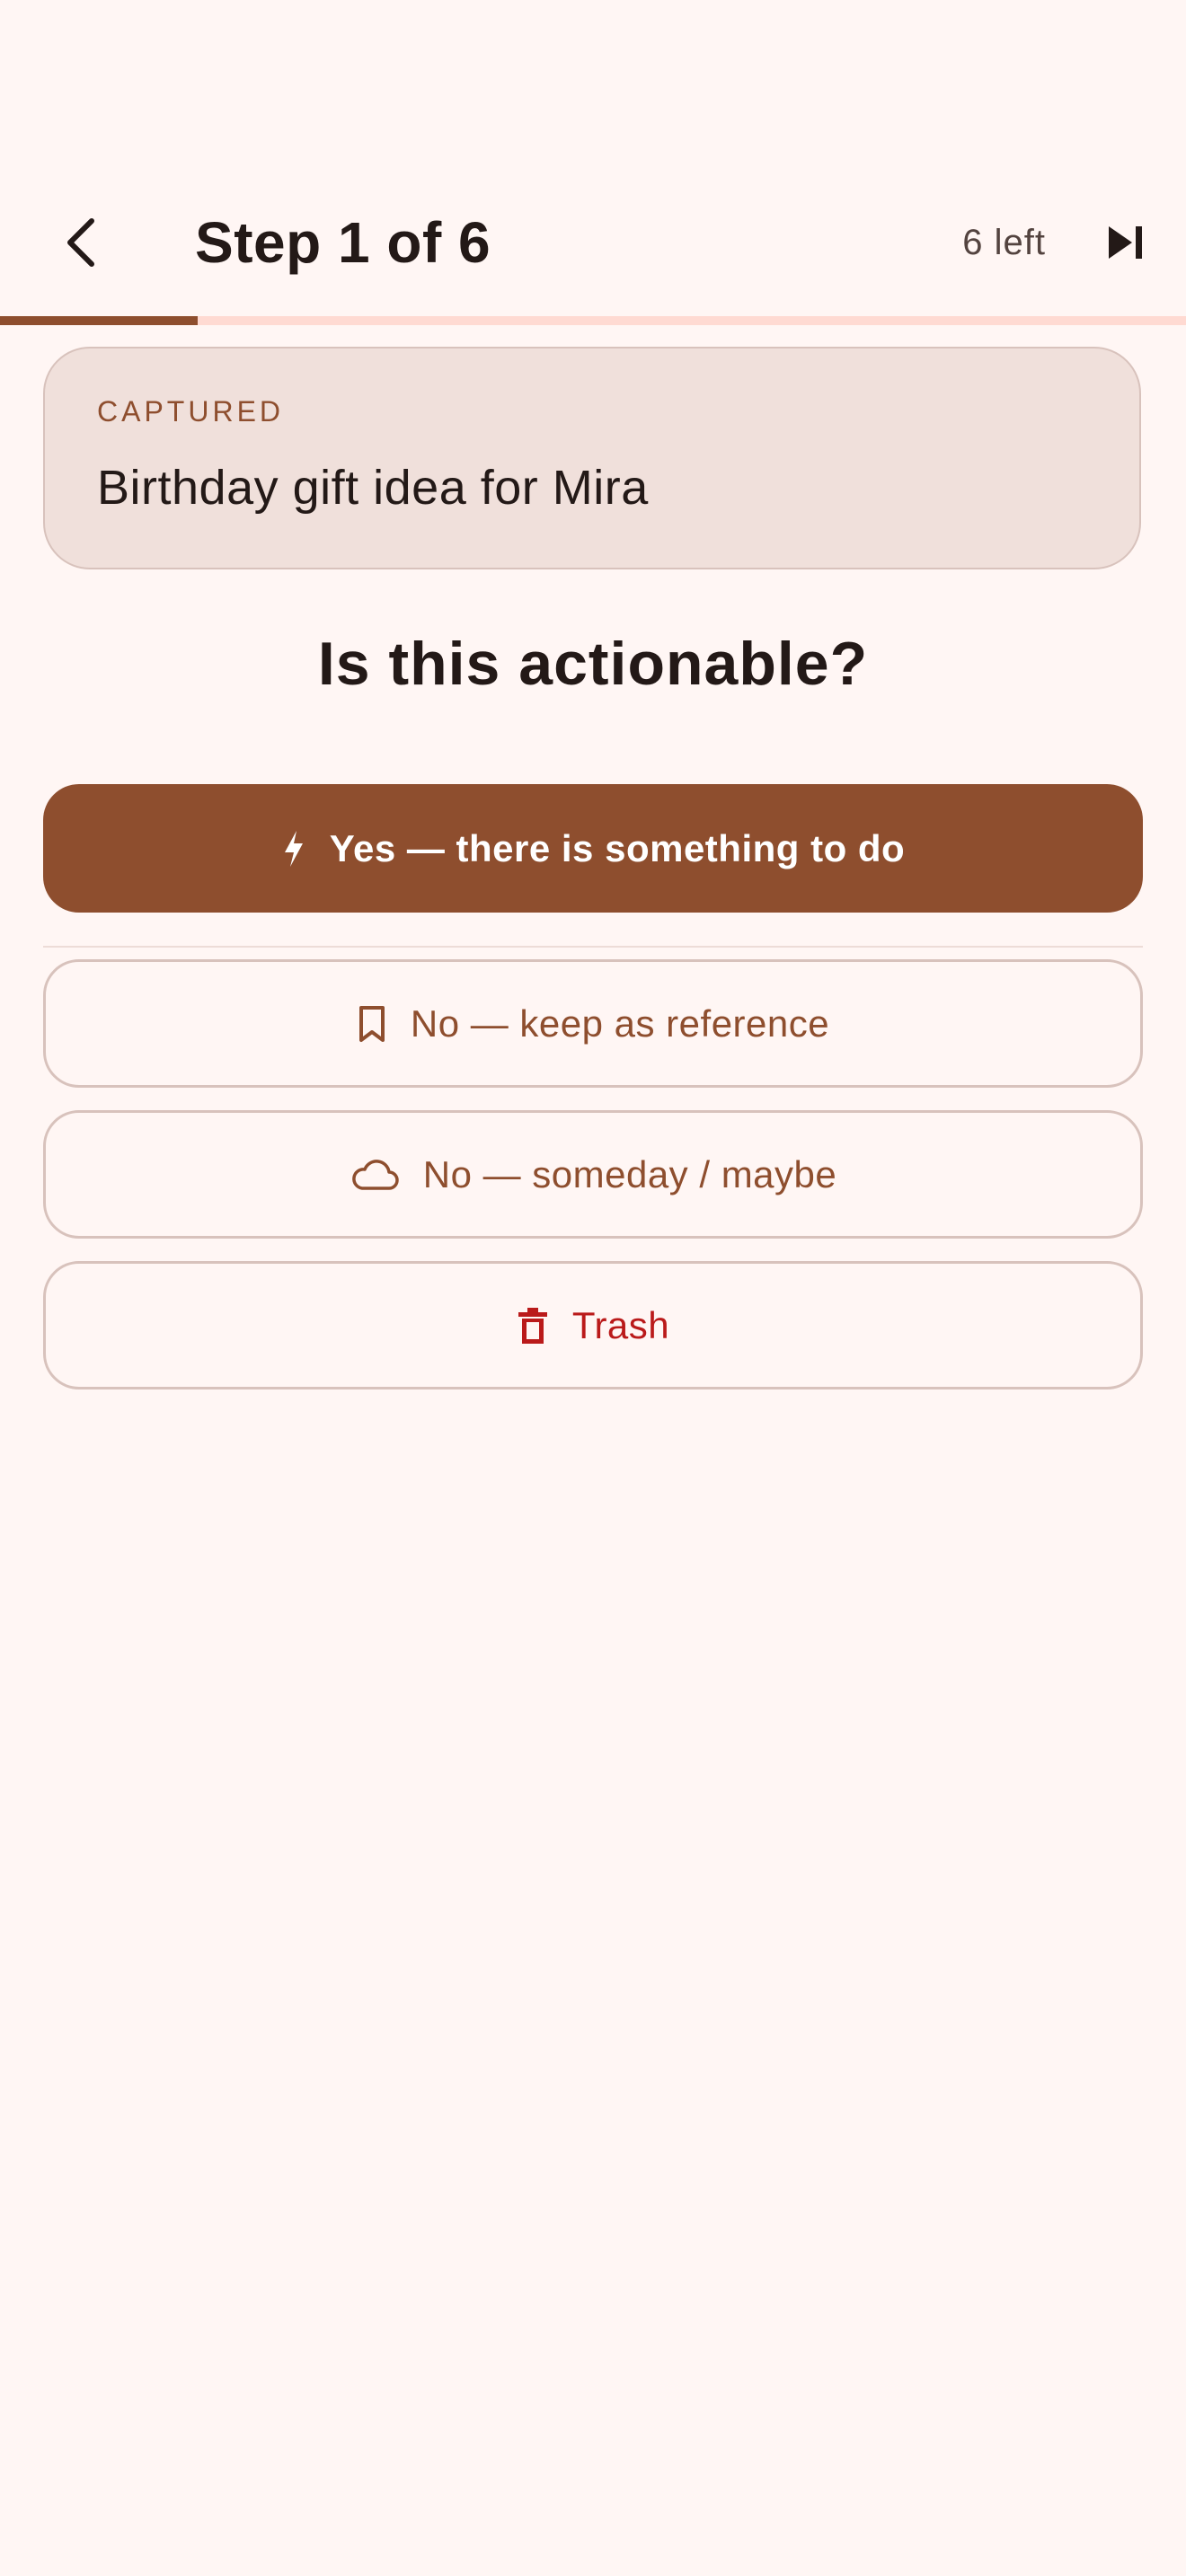  Describe the element at coordinates (191, 411) in the screenshot. I see `captured-label: CAPTURED` at that location.